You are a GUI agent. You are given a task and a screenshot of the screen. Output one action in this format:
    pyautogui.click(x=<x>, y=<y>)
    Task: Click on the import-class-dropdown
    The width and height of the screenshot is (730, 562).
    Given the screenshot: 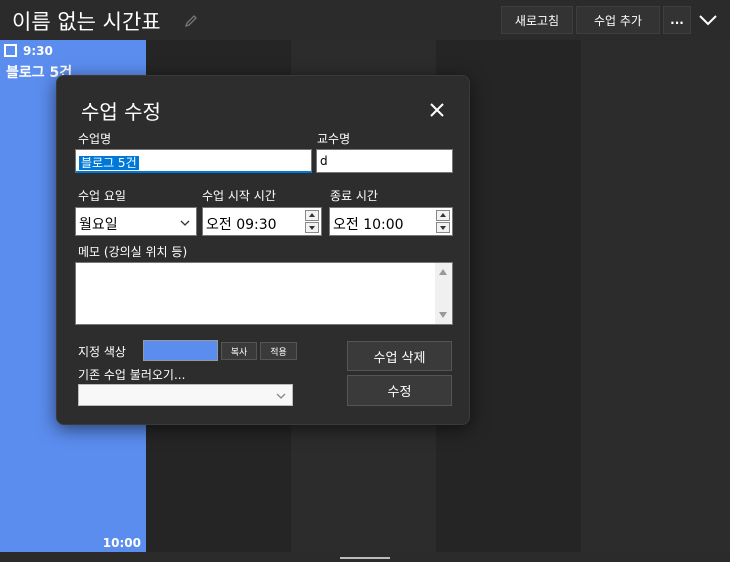 What is the action you would take?
    pyautogui.click(x=185, y=395)
    